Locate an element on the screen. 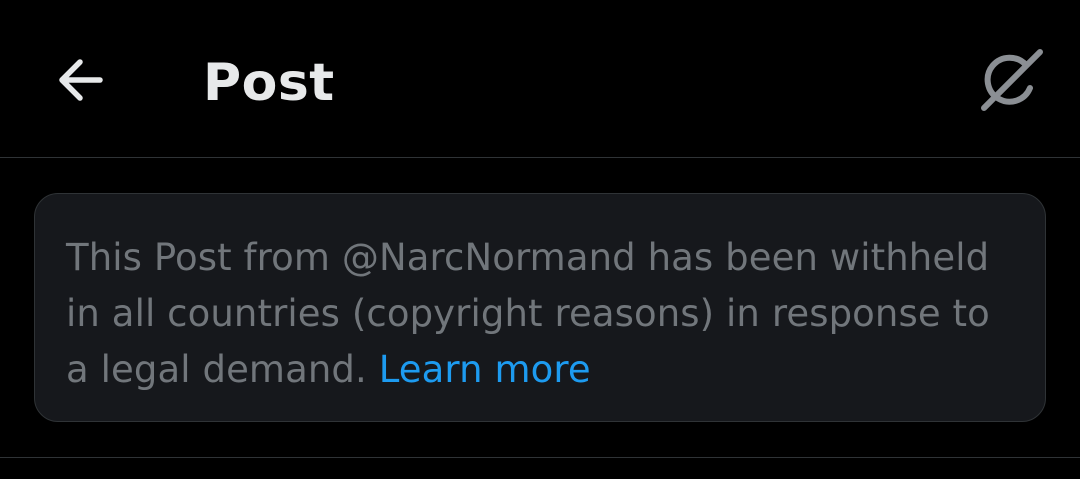 This screenshot has height=479, width=1080. back-button is located at coordinates (80, 82).